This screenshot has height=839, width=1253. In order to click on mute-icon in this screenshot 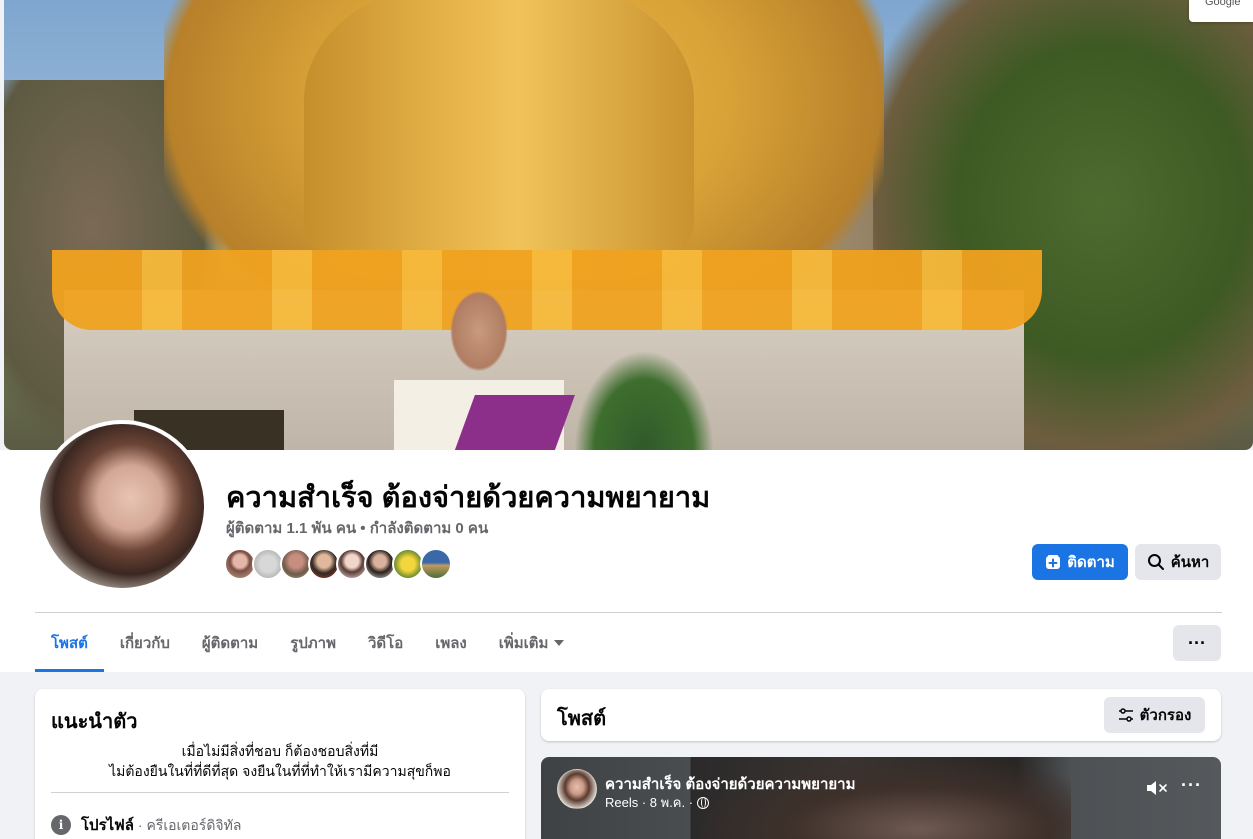, I will do `click(1157, 788)`.